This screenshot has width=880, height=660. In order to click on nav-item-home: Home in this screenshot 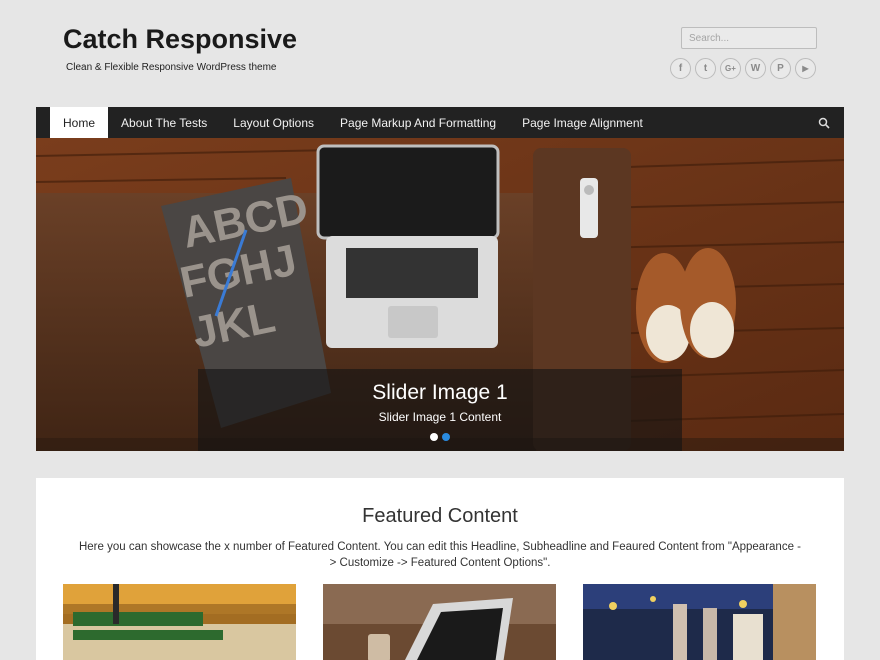, I will do `click(79, 122)`.